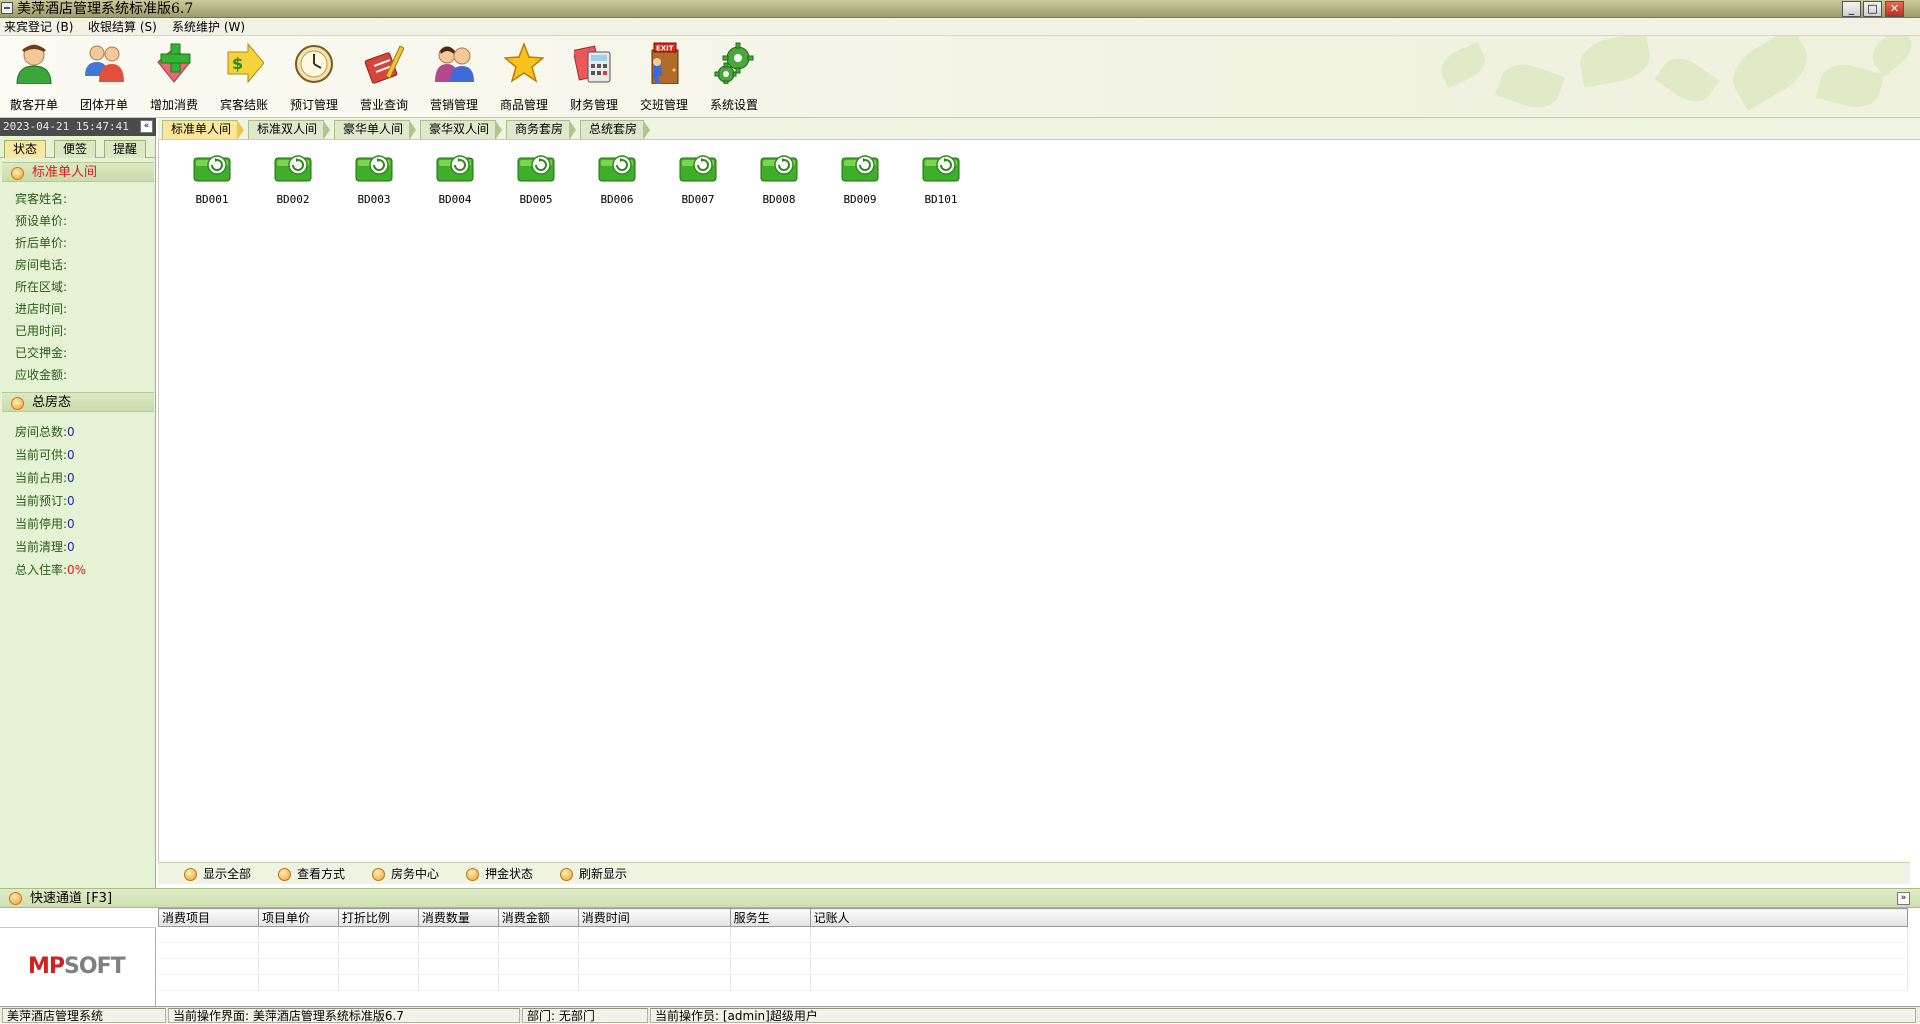 The image size is (1920, 1024). I want to click on toolbar-shift-button: EXIT 交班管理, so click(664, 77).